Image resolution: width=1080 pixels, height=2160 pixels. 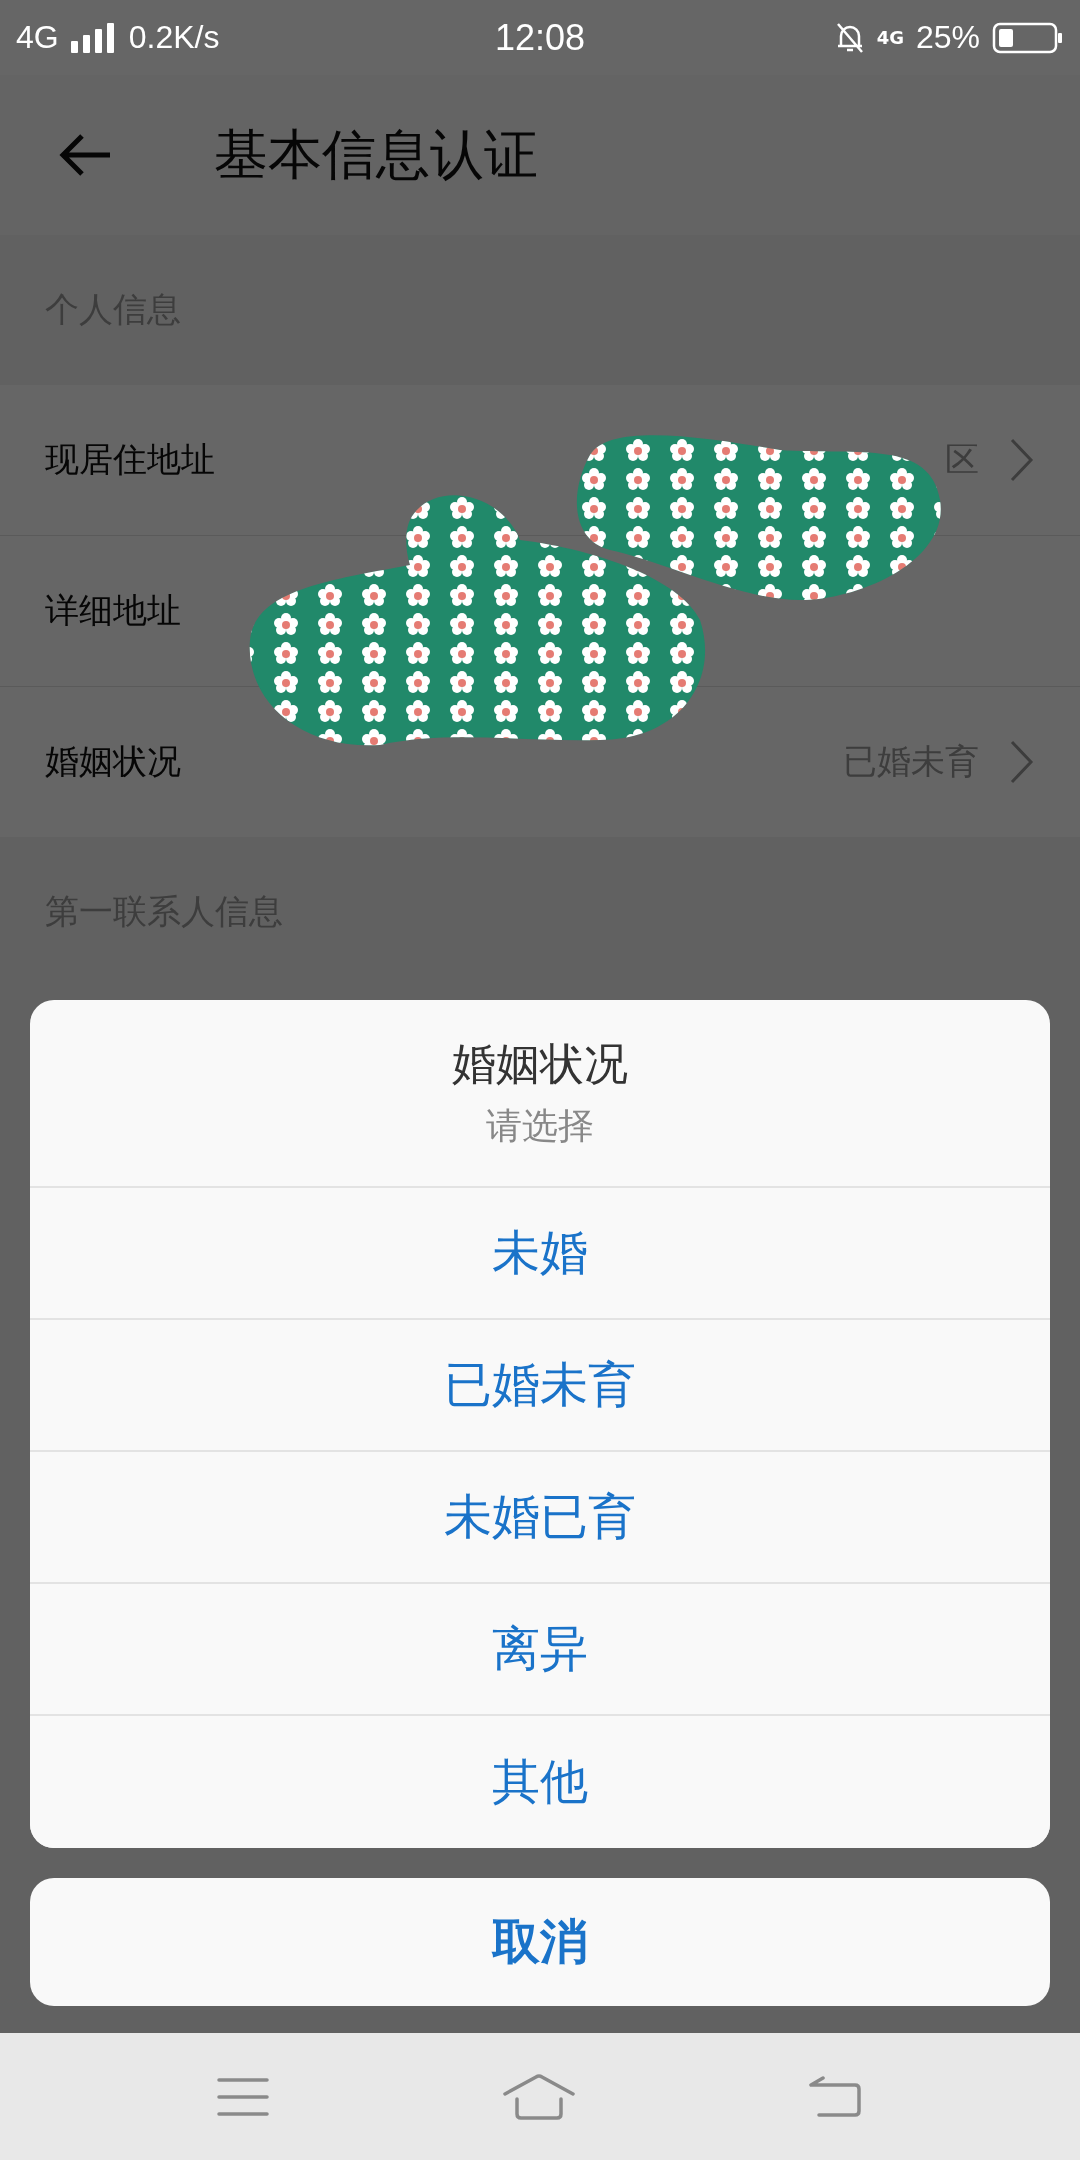 What do you see at coordinates (376, 154) in the screenshot?
I see `page-title: 基本信息认证` at bounding box center [376, 154].